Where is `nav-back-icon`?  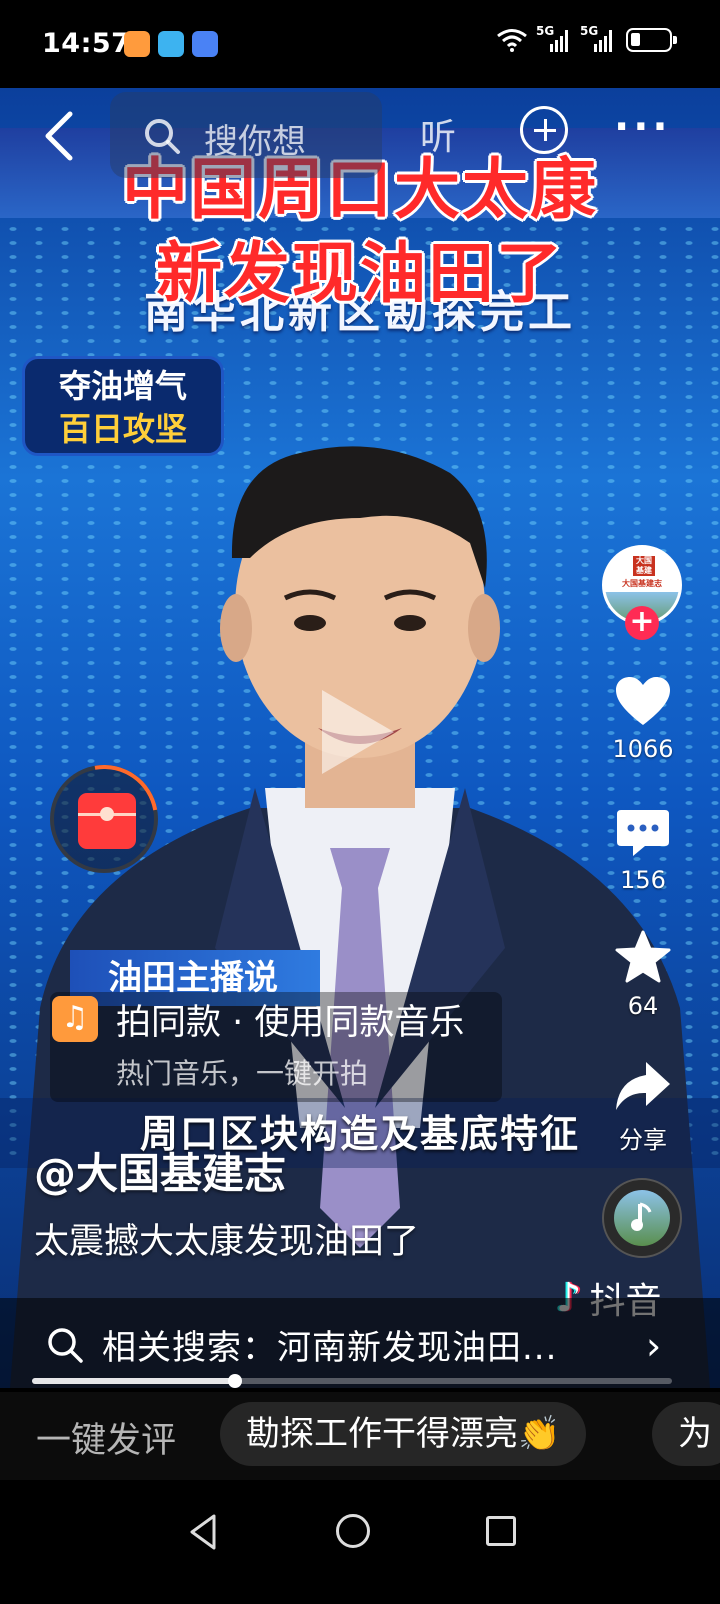
nav-back-icon is located at coordinates (203, 1532).